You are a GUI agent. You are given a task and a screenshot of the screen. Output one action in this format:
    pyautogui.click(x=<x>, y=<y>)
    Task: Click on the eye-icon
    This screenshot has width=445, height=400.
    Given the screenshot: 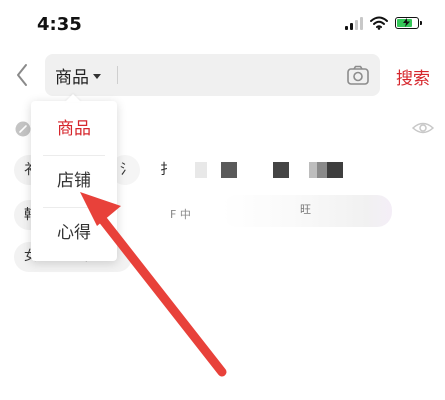 What is the action you would take?
    pyautogui.click(x=423, y=128)
    